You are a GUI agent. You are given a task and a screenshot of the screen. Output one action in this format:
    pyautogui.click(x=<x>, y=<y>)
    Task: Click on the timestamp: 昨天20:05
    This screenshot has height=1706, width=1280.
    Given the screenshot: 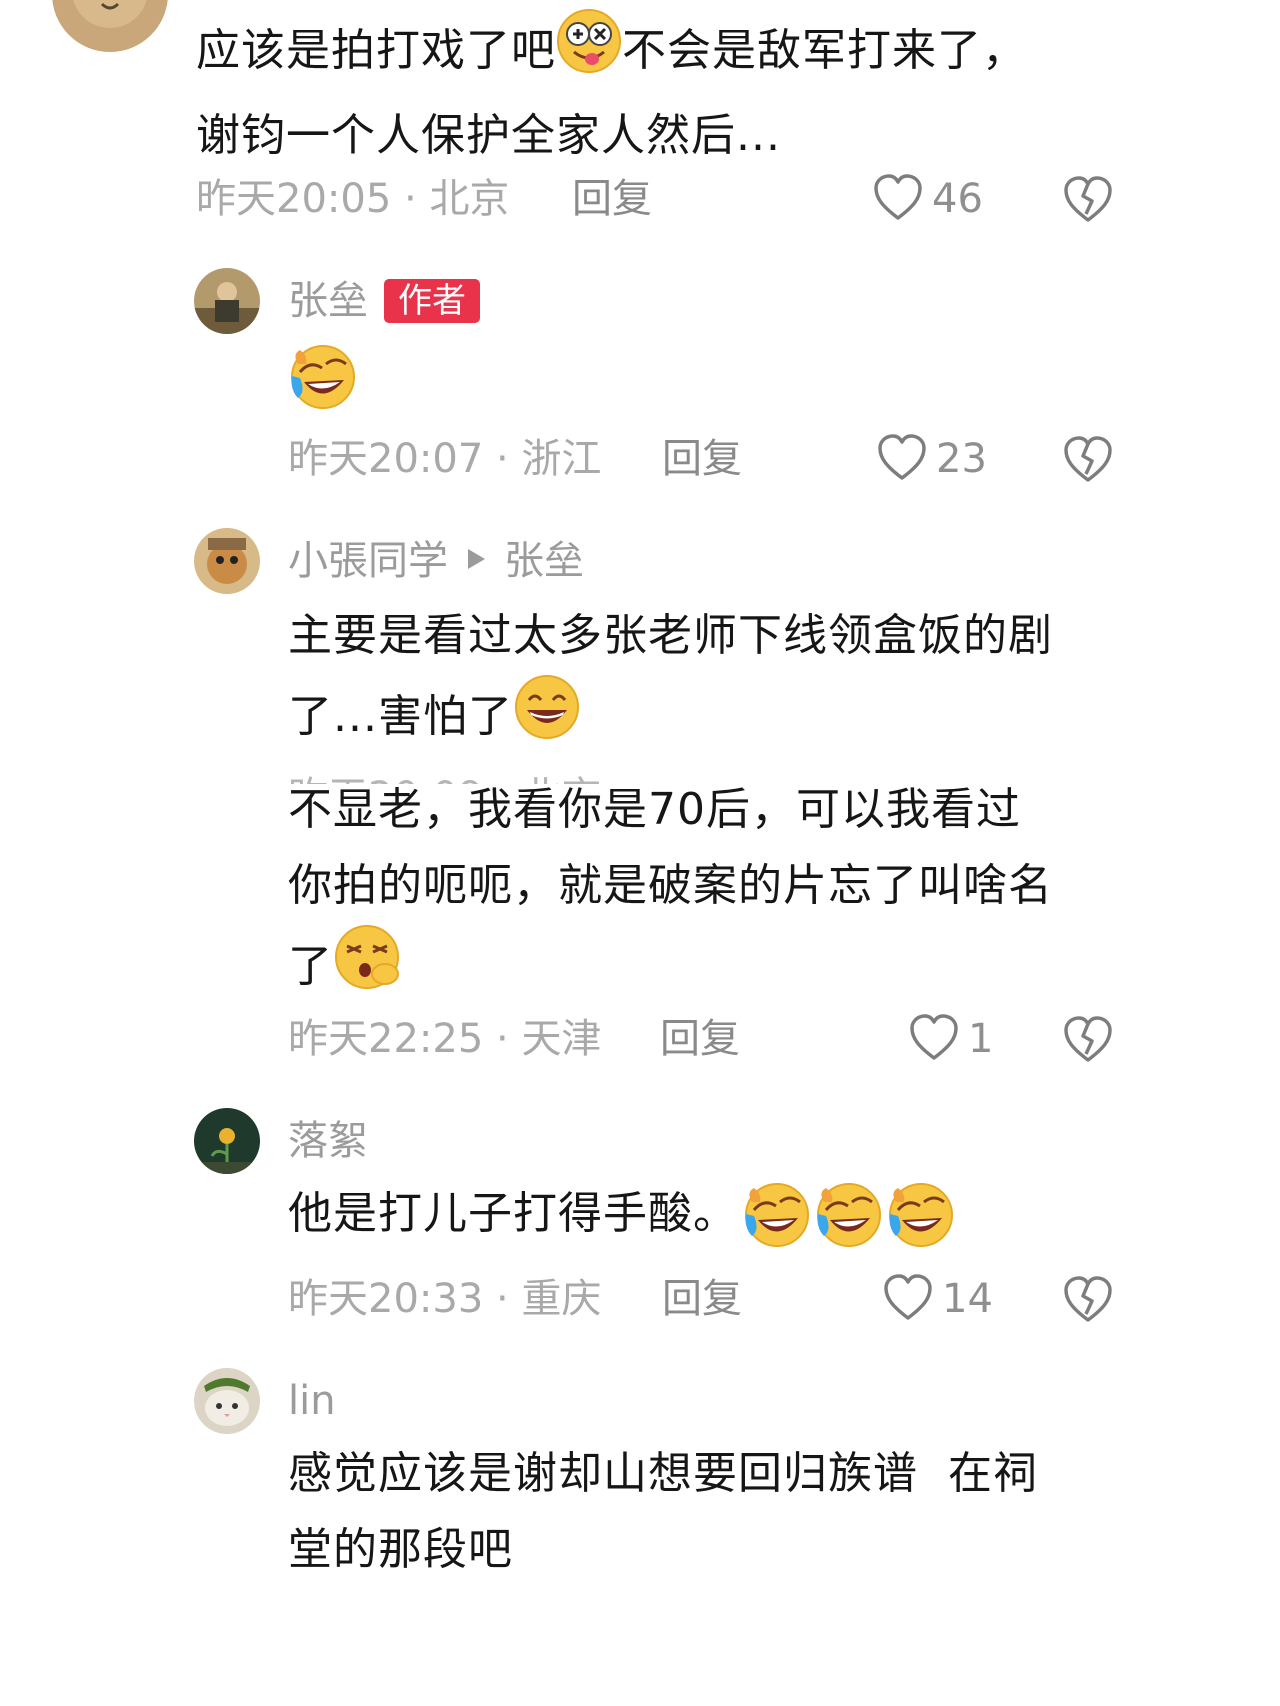 What is the action you would take?
    pyautogui.click(x=294, y=199)
    